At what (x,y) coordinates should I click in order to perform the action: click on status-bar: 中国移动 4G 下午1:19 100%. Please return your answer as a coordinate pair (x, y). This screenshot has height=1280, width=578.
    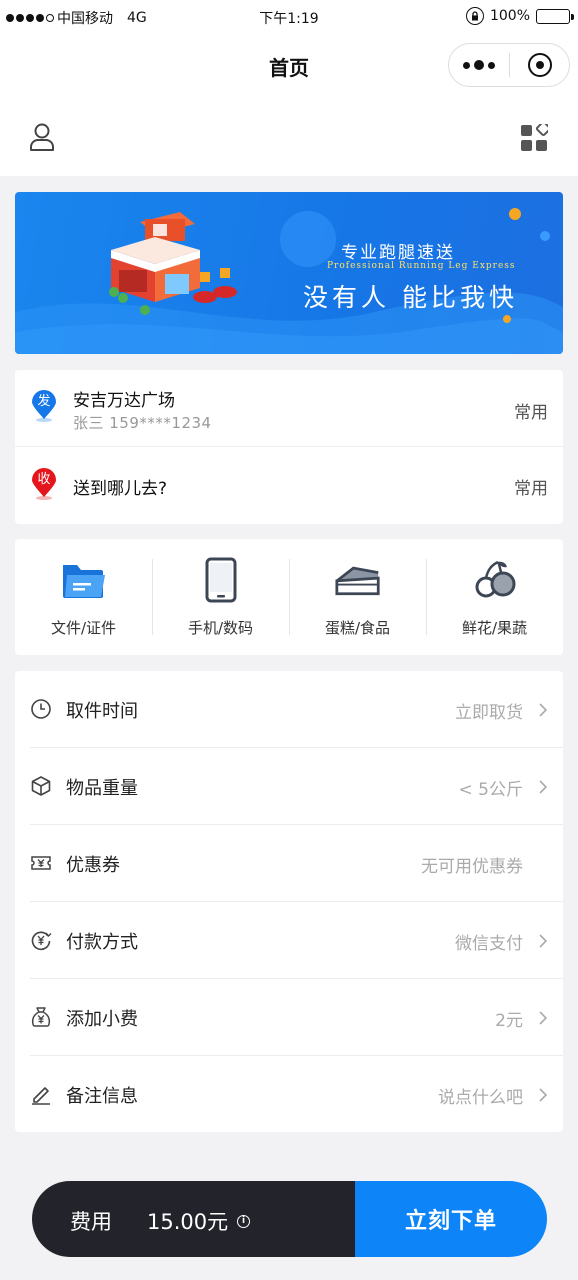
    Looking at the image, I should click on (289, 17).